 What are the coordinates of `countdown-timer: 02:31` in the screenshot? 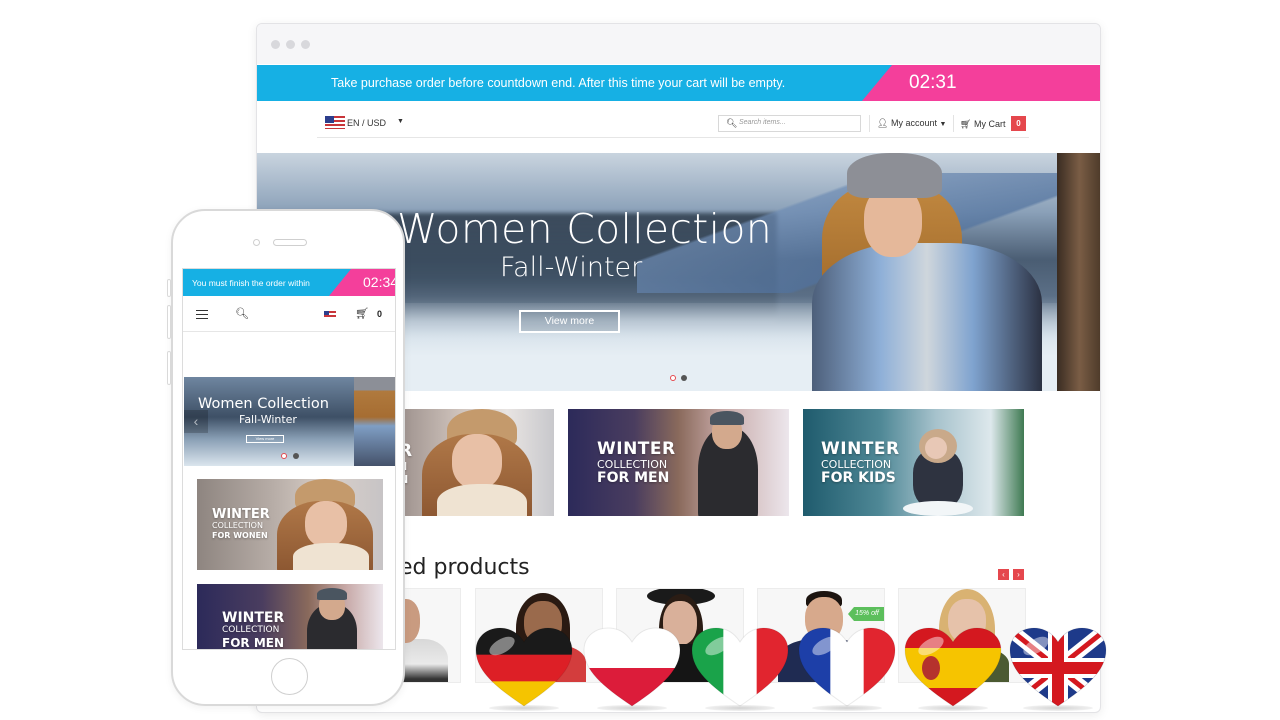 It's located at (933, 82).